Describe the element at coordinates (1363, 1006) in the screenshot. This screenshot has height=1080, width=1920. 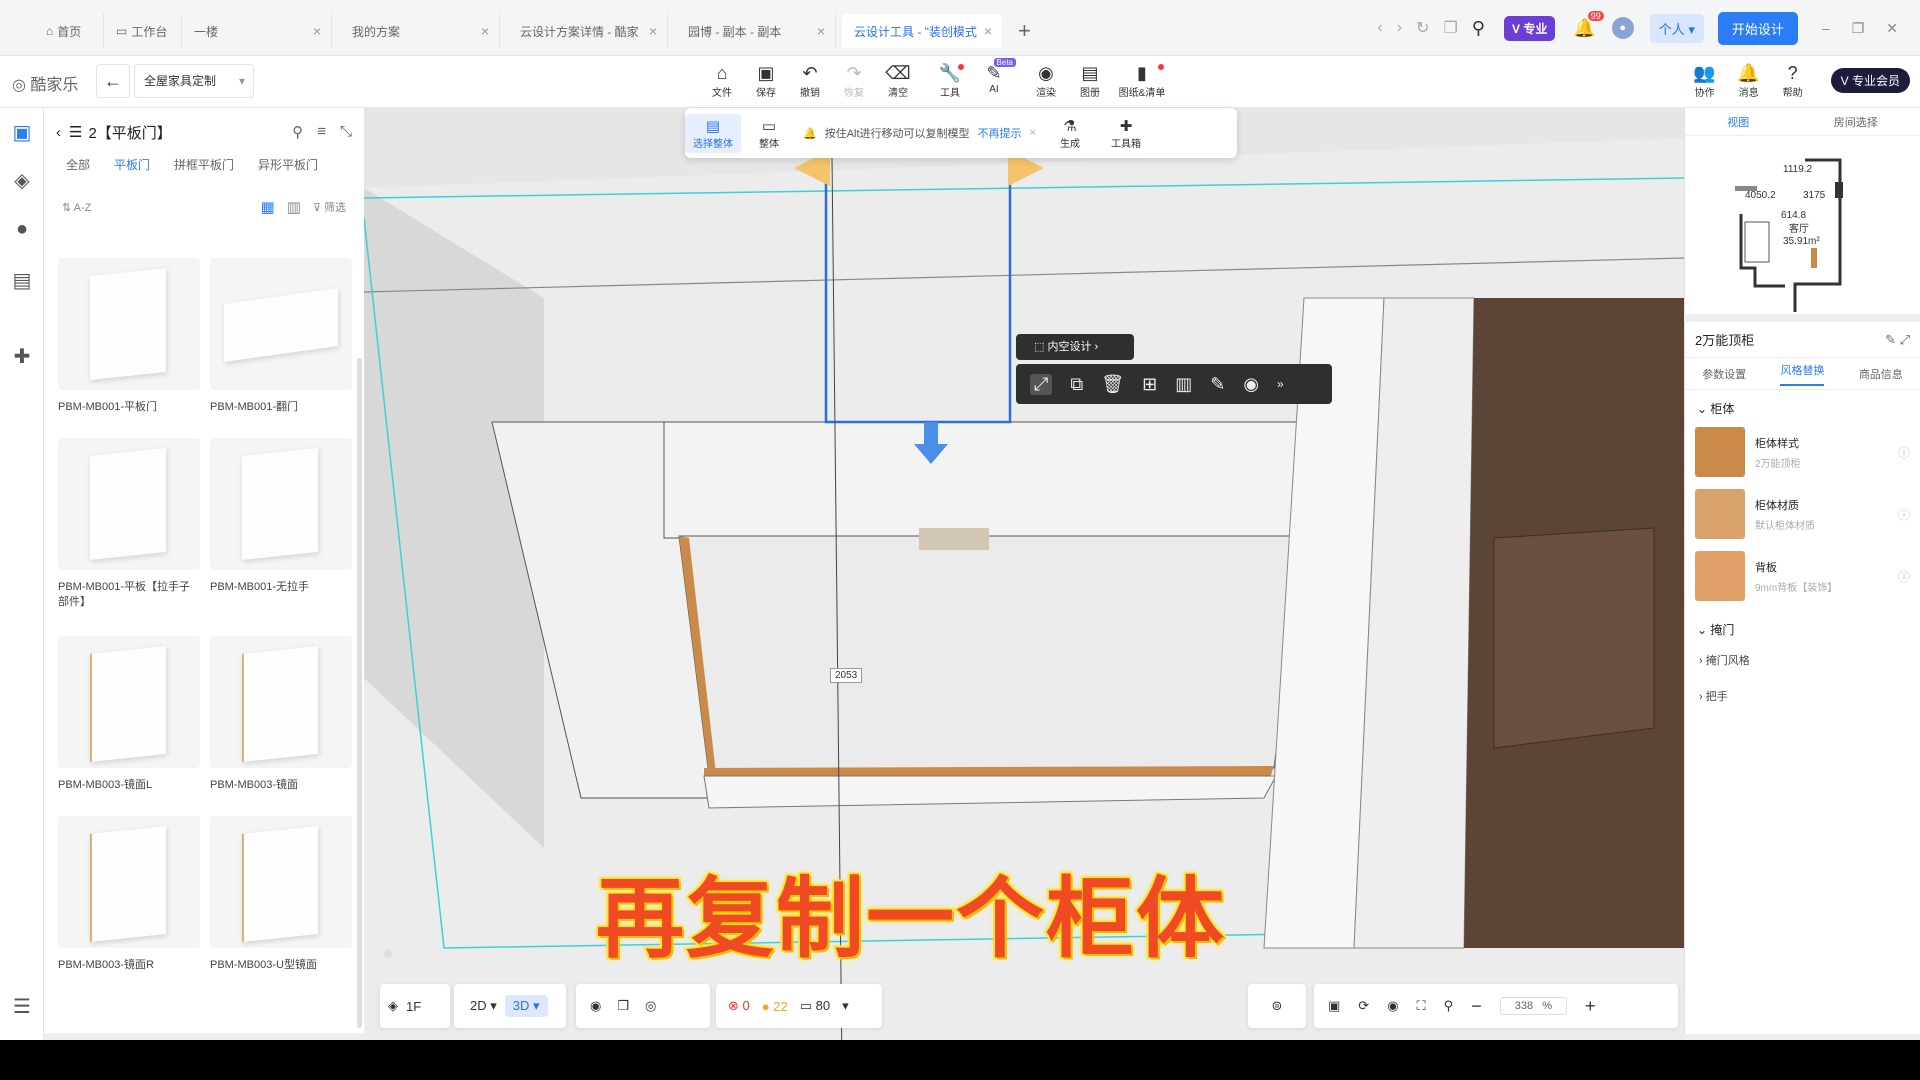
I see `rotate-icon: ⟳` at that location.